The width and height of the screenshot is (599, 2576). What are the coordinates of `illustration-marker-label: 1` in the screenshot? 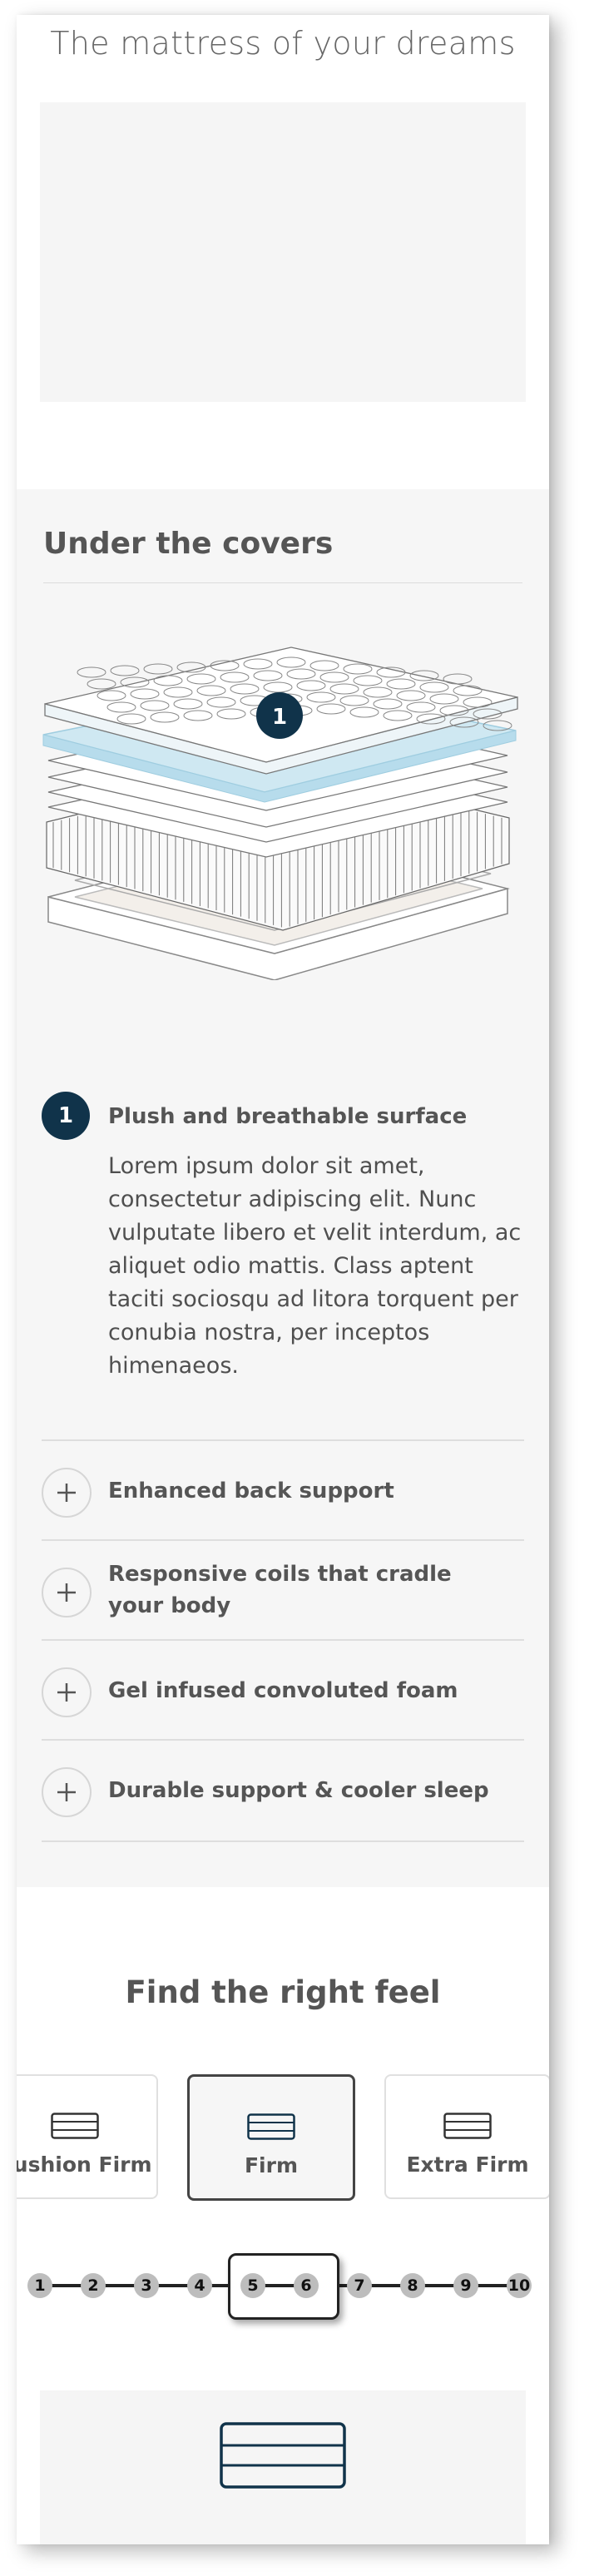 It's located at (279, 718).